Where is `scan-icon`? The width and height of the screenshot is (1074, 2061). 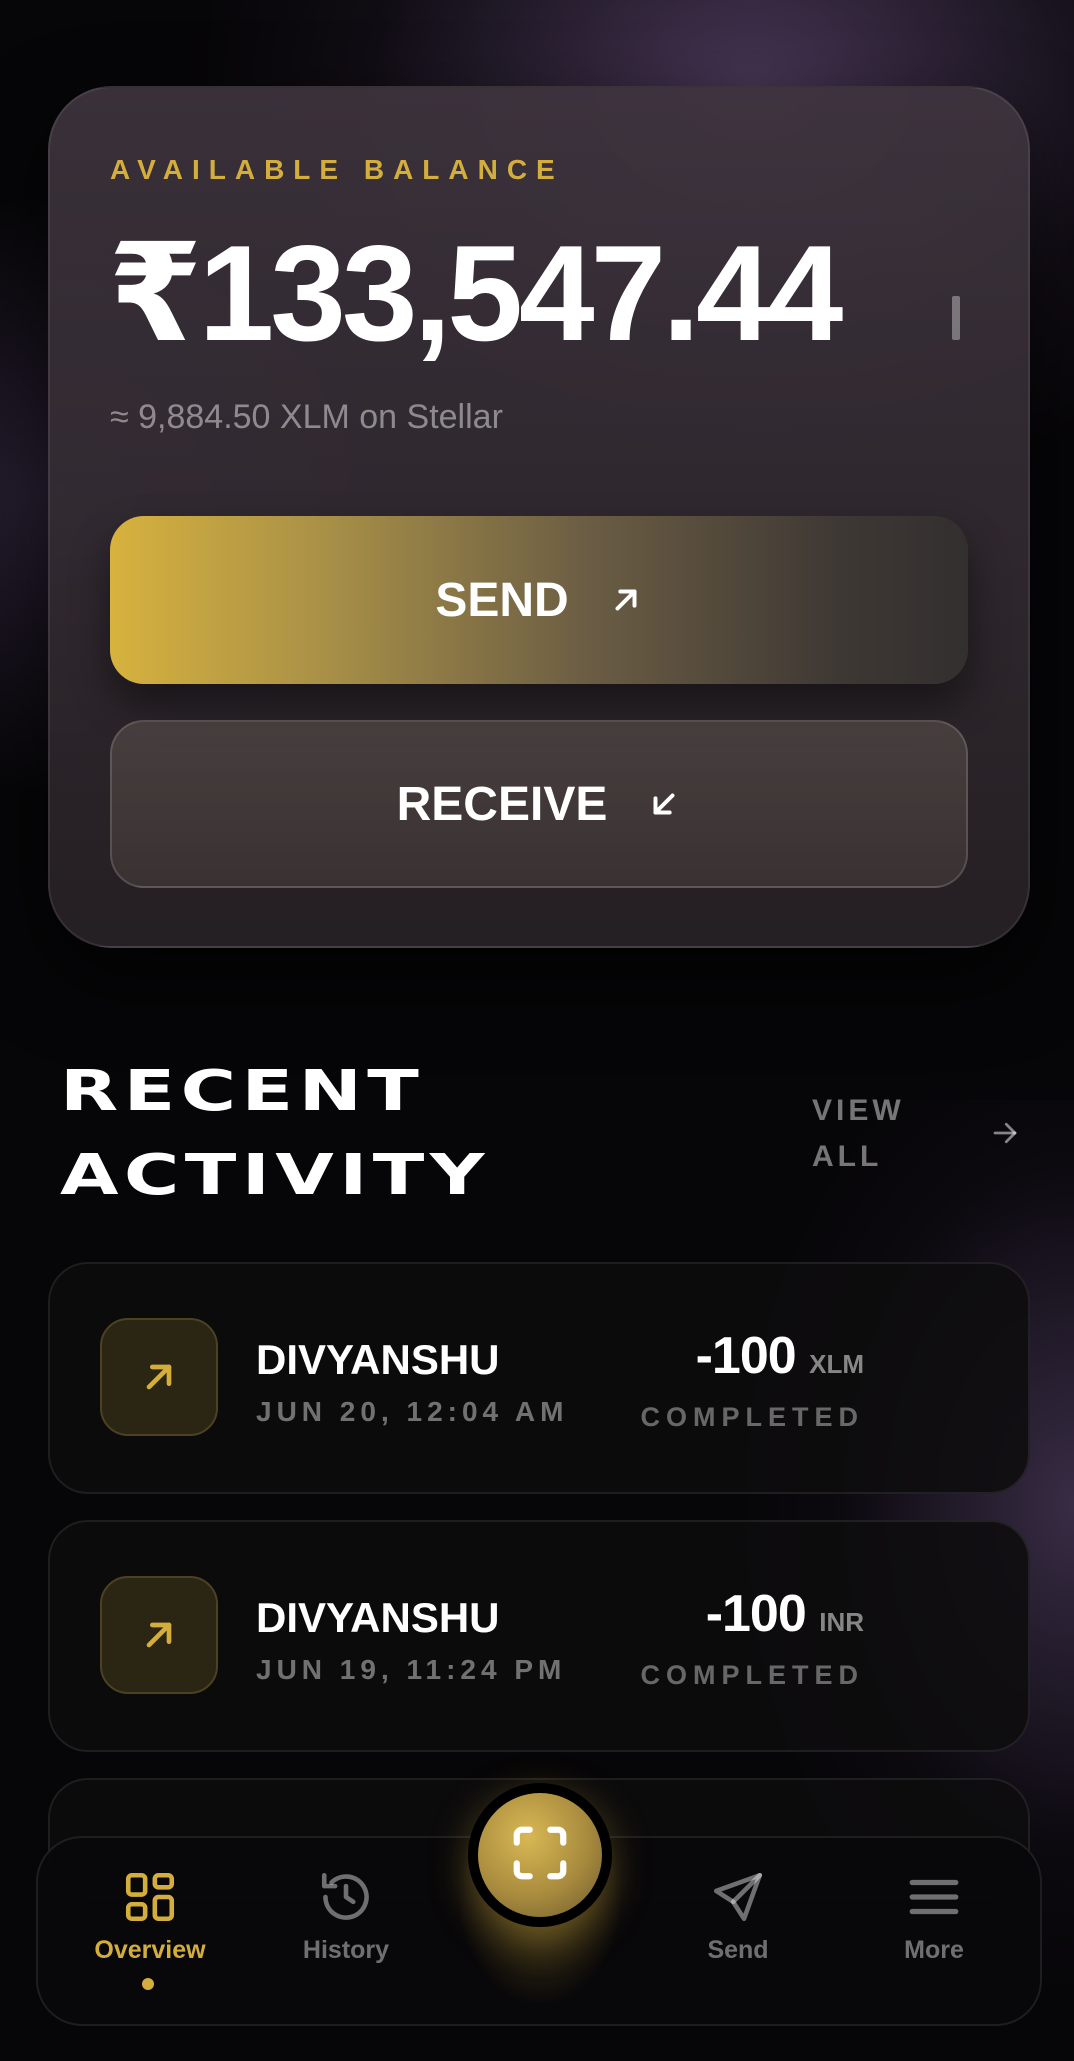 scan-icon is located at coordinates (540, 1855).